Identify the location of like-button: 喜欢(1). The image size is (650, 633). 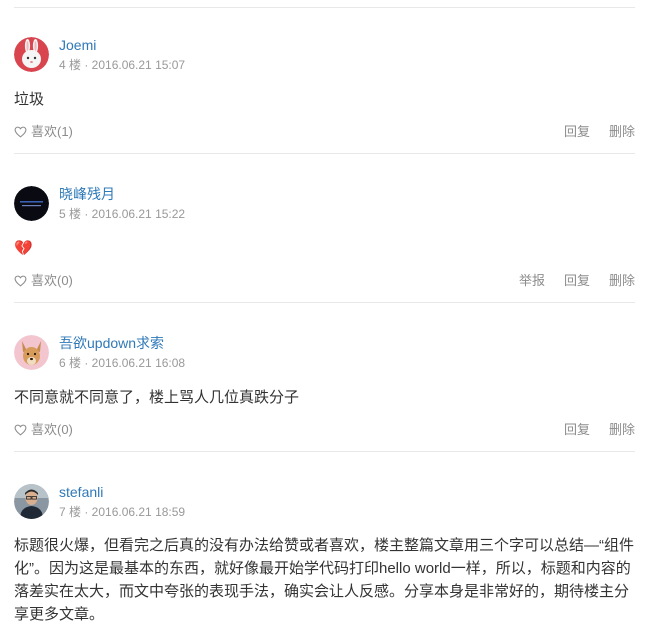
(43, 132).